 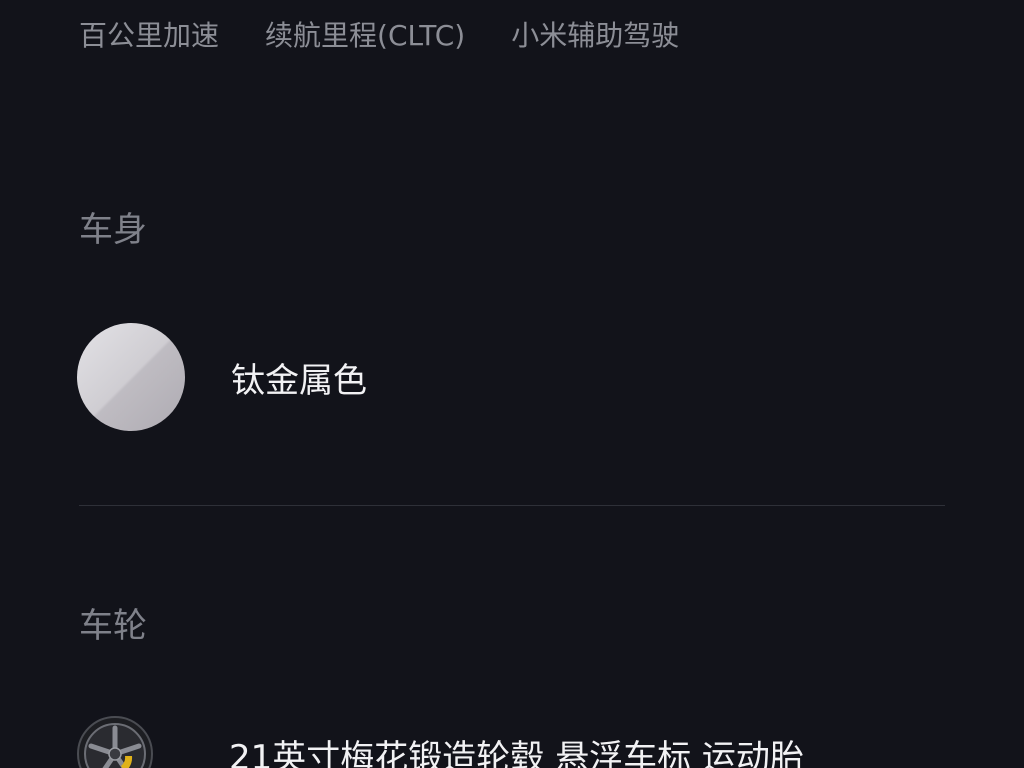 I want to click on wheel-graphic, so click(x=115, y=742).